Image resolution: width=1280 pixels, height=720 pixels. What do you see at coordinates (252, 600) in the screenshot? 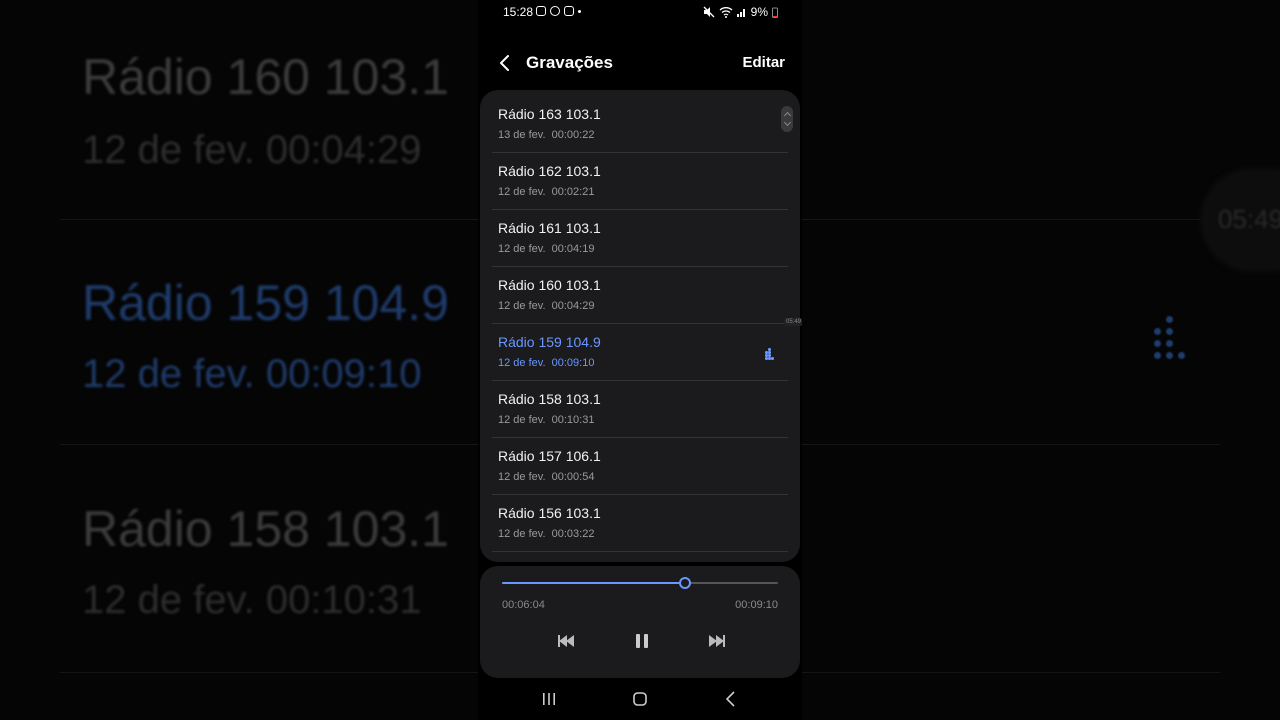
I see `bg-item-sub: 12 de fev. 00:10:31` at bounding box center [252, 600].